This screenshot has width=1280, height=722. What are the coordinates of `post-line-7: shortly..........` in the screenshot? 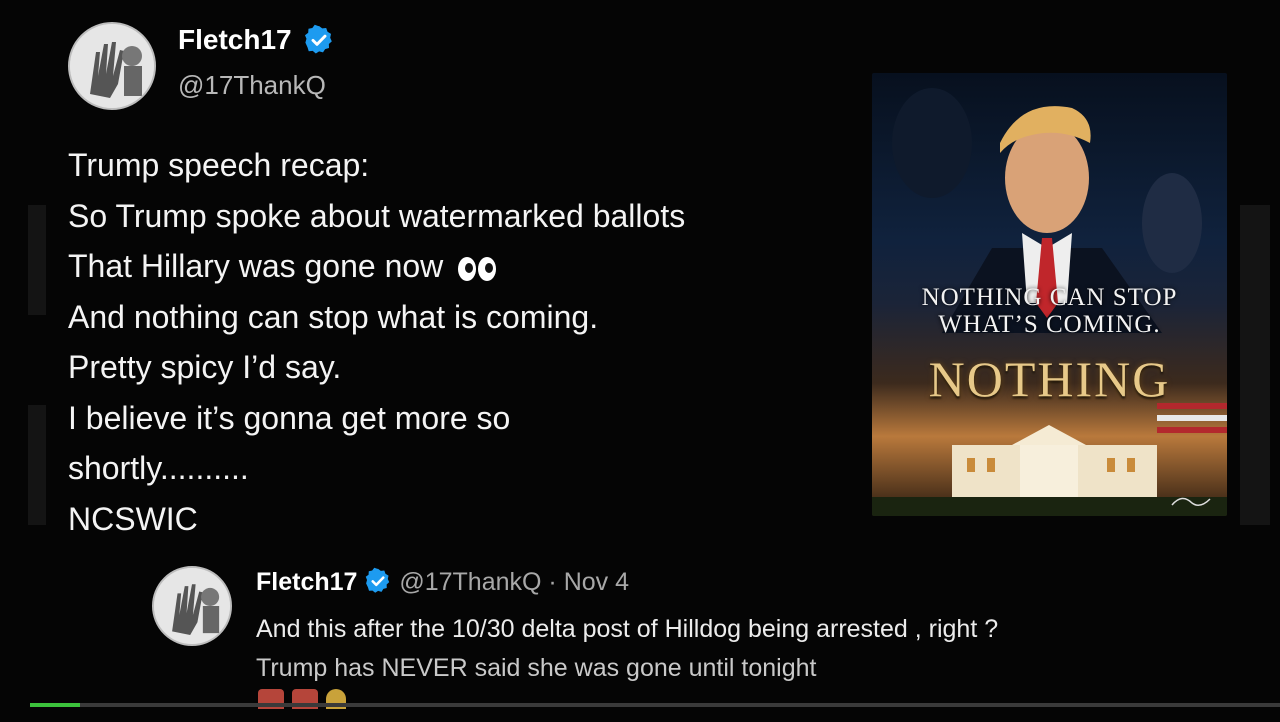 It's located at (158, 468).